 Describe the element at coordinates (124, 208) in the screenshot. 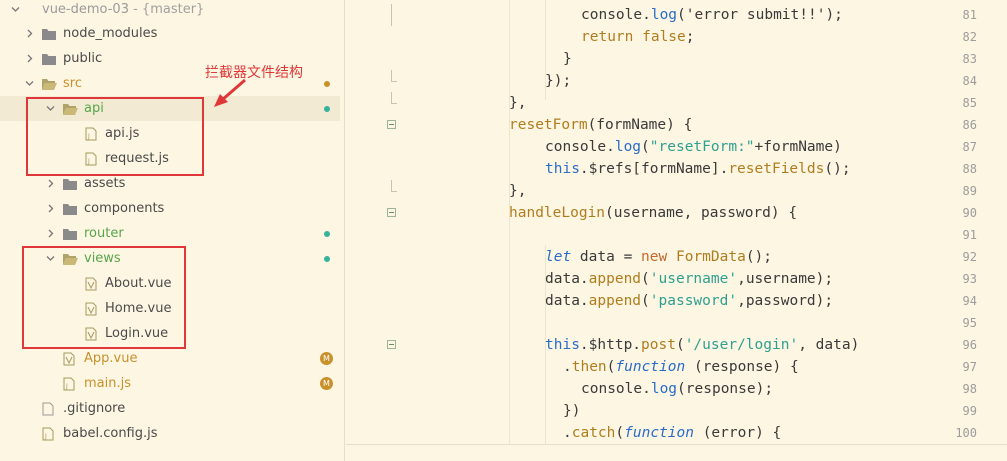

I see `tree-item-label: components` at that location.